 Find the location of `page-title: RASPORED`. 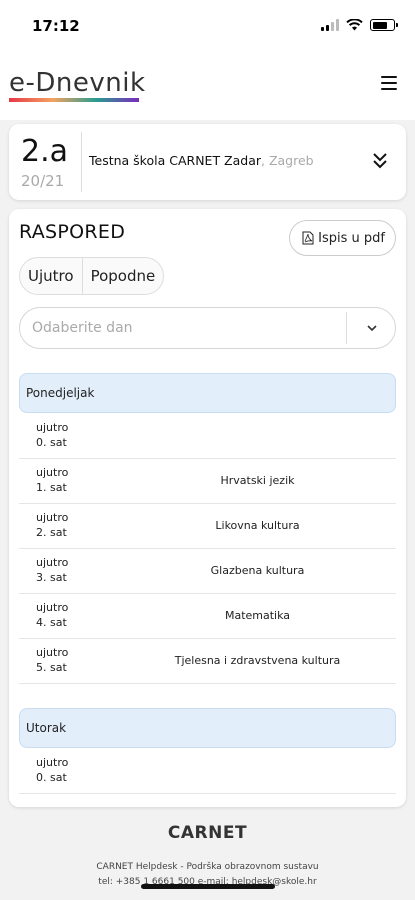

page-title: RASPORED is located at coordinates (72, 232).